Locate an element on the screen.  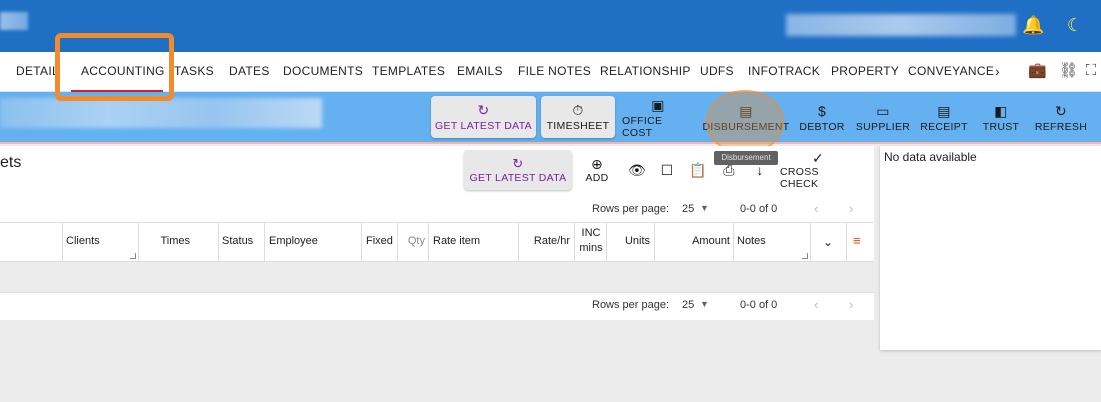
supplier-button: ▭ SUPPLIER is located at coordinates (883, 118).